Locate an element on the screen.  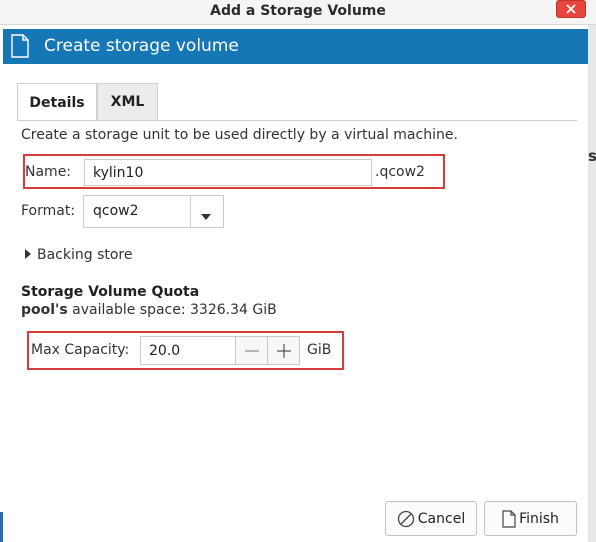
finish-label: Finish is located at coordinates (539, 518).